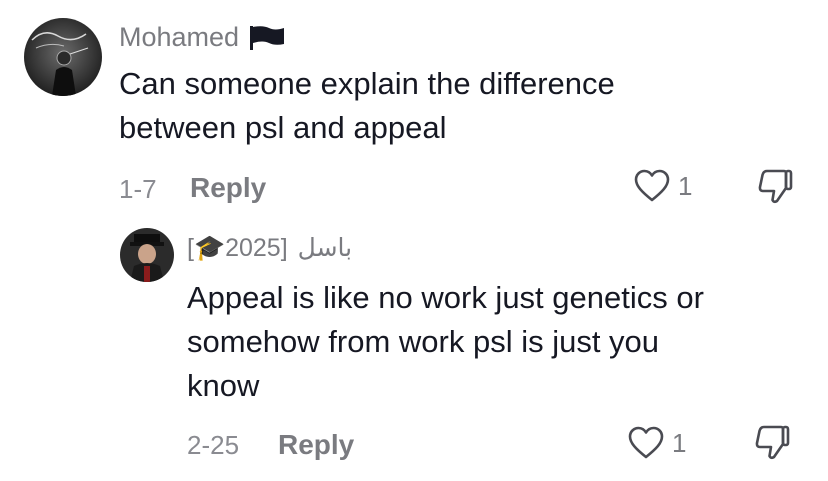 The image size is (828, 481). What do you see at coordinates (223, 385) in the screenshot?
I see `comment-text-line: know` at bounding box center [223, 385].